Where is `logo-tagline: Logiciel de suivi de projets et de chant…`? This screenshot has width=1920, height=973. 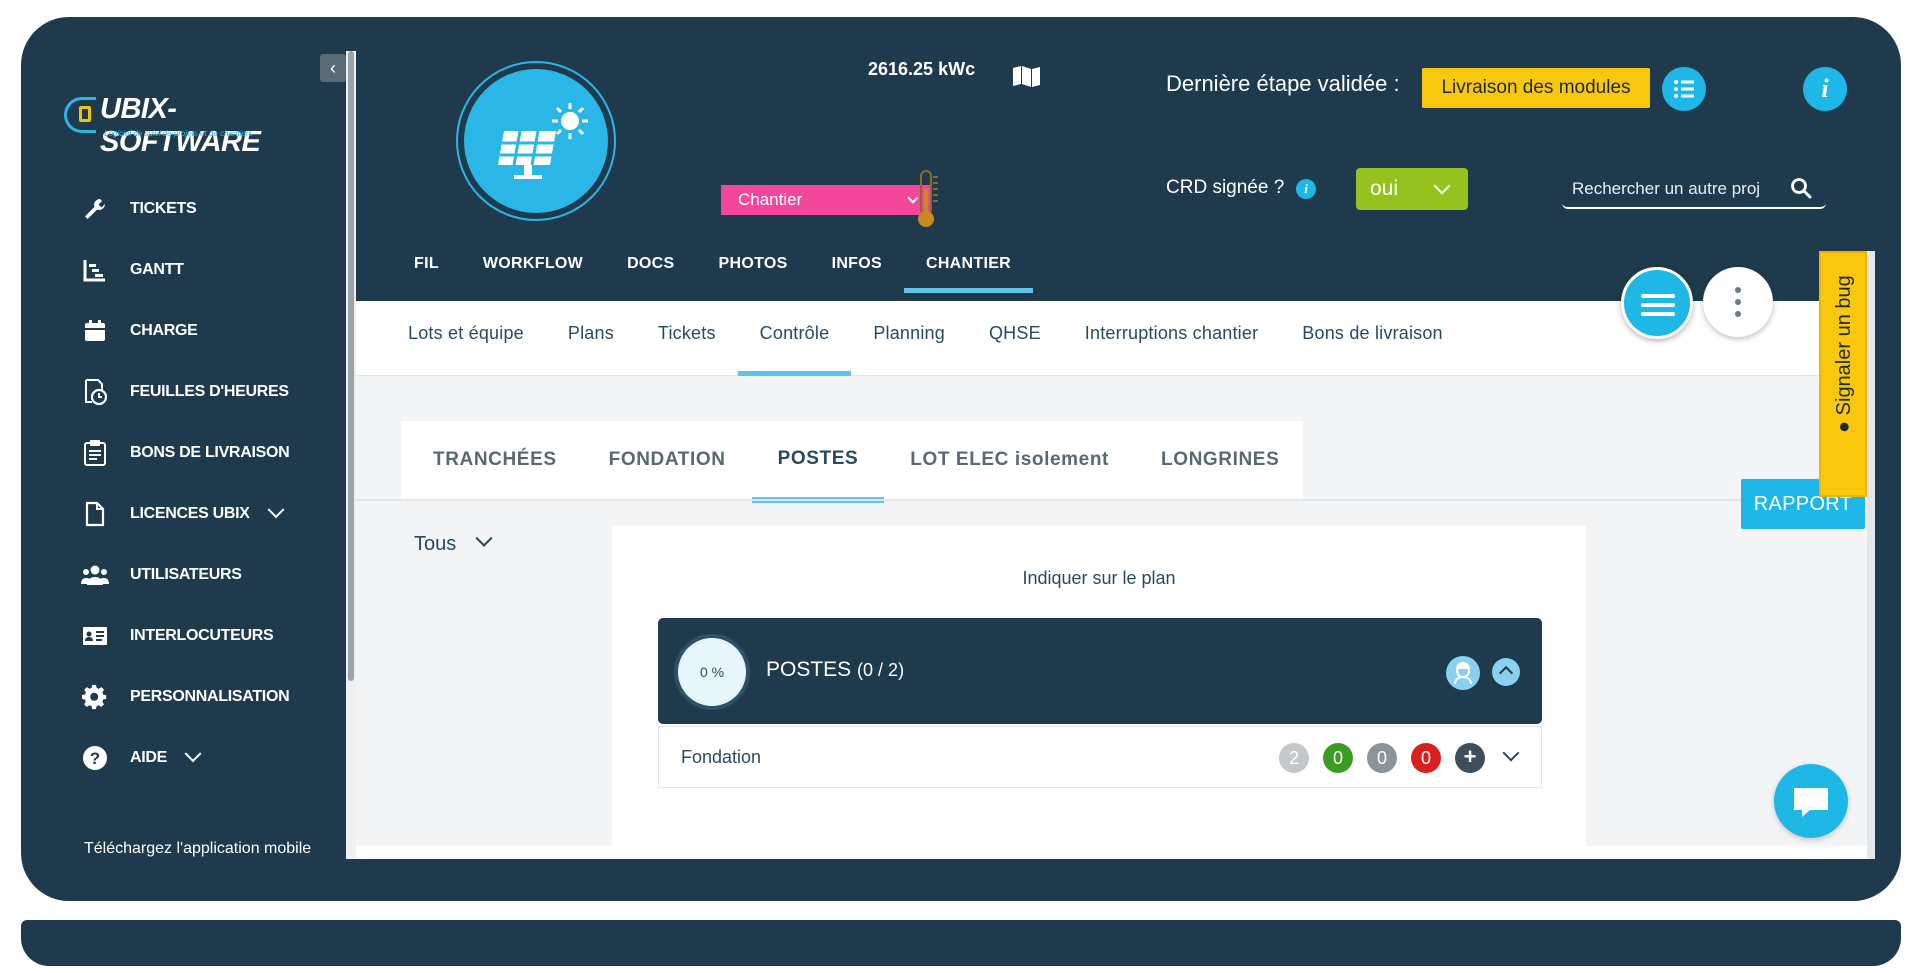 logo-tagline: Logiciel de suivi de projets et de chant… is located at coordinates (178, 133).